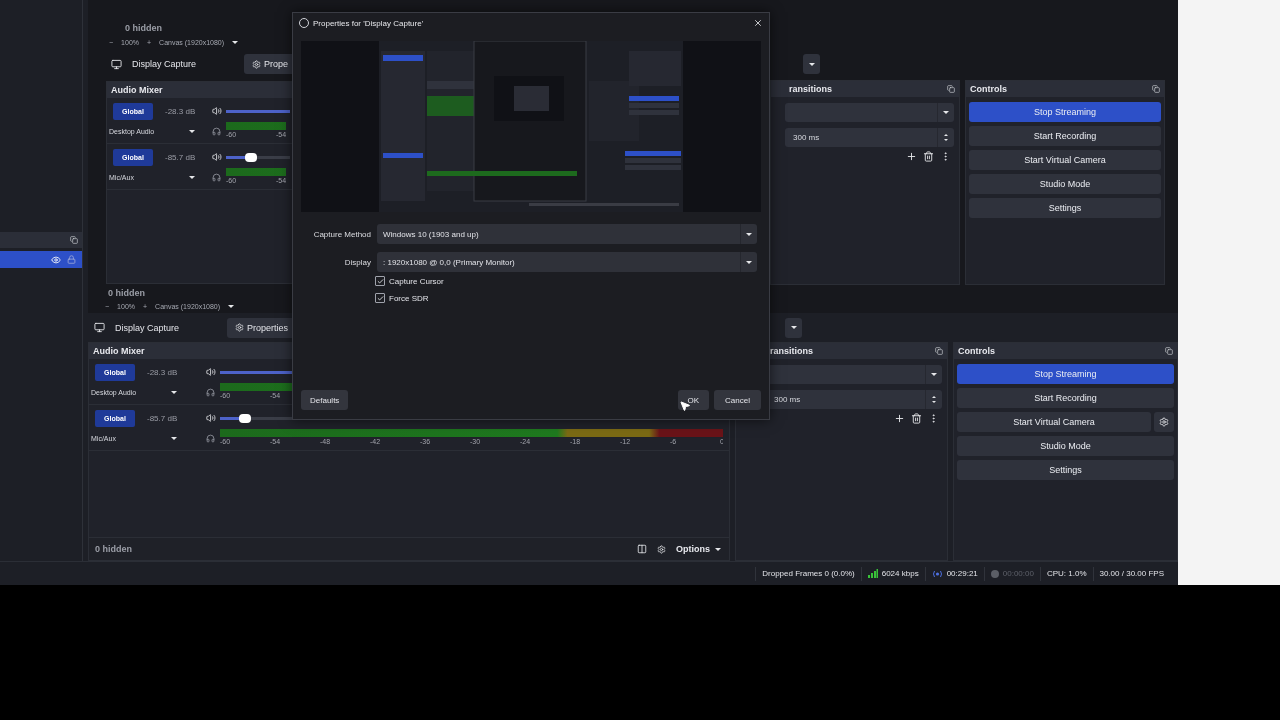  Describe the element at coordinates (758, 23) in the screenshot. I see `close-icon` at that location.